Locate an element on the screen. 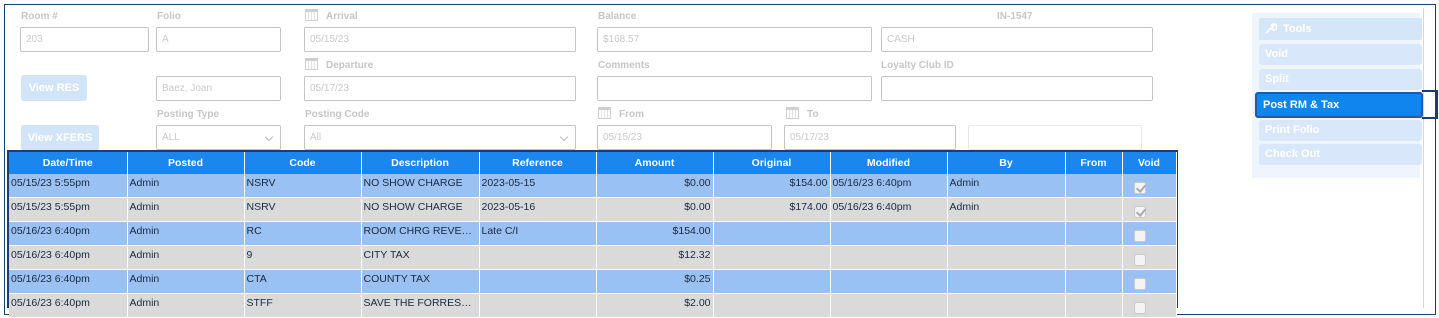  cell-reference: 2023-05-16 is located at coordinates (538, 209).